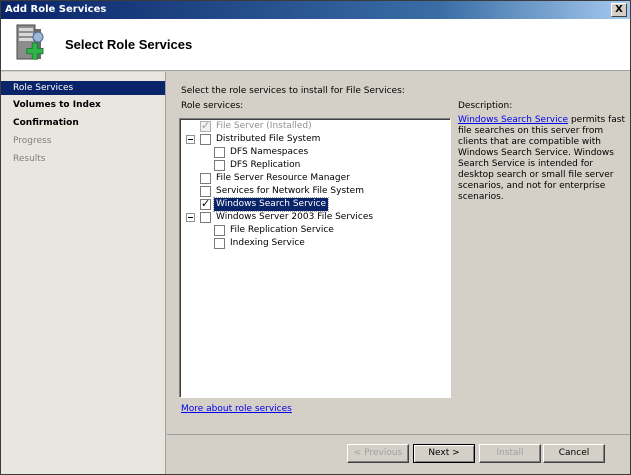  I want to click on tree-item-label: DFS Namespaces, so click(269, 152).